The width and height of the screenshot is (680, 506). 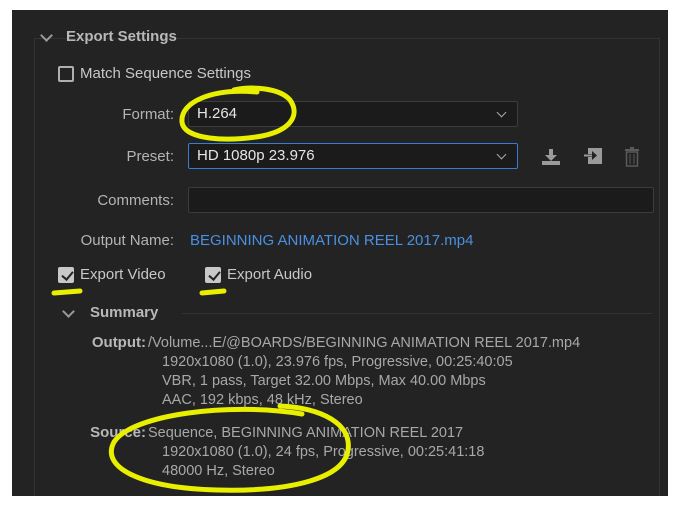 What do you see at coordinates (148, 114) in the screenshot?
I see `format-label: Format:` at bounding box center [148, 114].